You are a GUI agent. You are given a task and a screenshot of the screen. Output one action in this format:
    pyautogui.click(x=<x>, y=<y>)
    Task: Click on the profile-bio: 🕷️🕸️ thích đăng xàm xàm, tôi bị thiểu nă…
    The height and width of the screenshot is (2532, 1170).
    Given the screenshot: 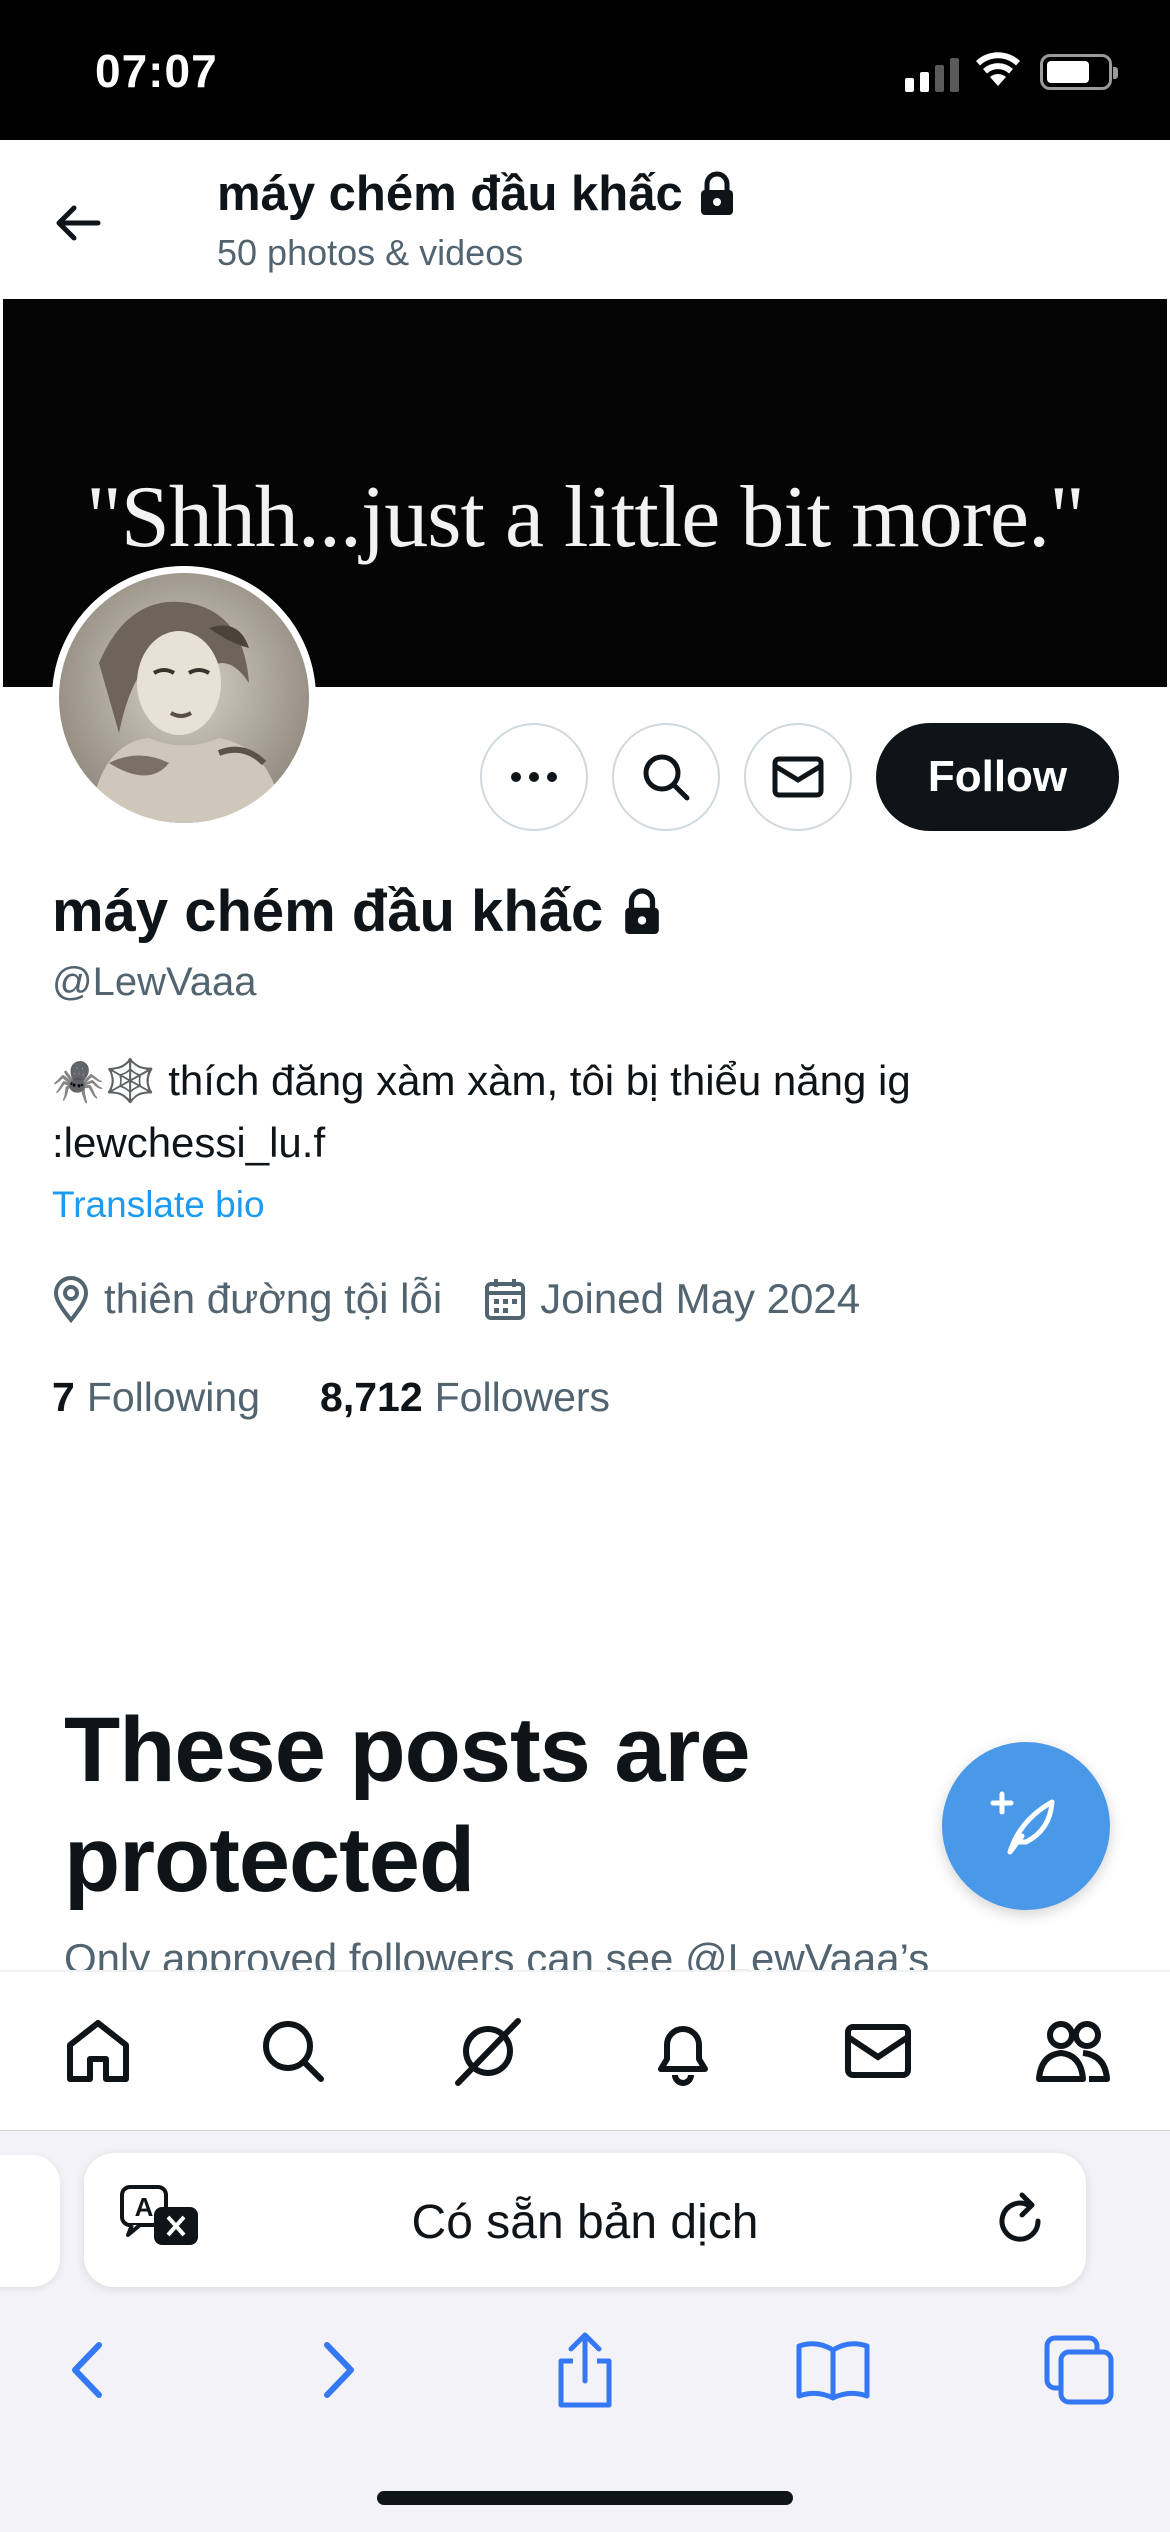 What is the action you would take?
    pyautogui.click(x=592, y=1112)
    